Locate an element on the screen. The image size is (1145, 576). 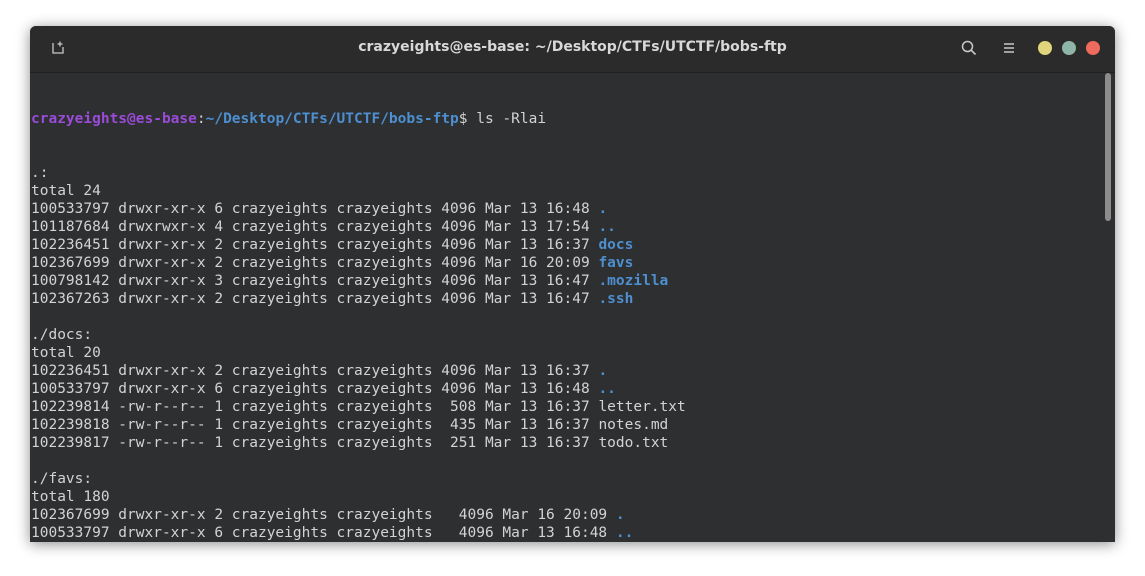
file-name: todo.txt is located at coordinates (633, 443).